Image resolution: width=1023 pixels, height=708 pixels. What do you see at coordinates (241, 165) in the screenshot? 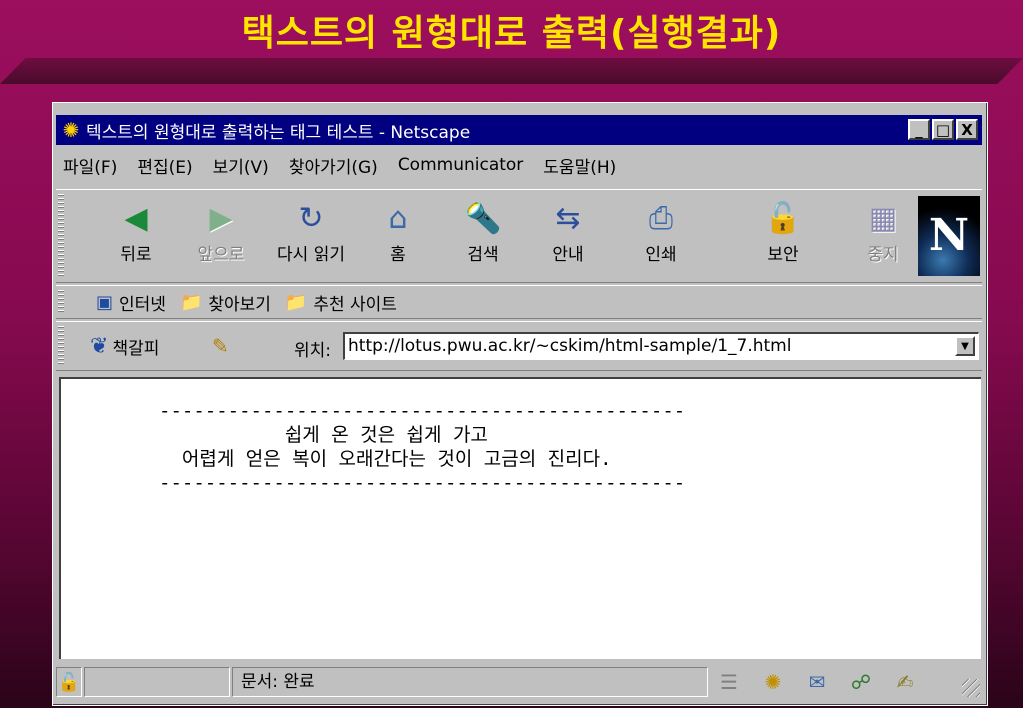
I see `menu-view: 보기(V)` at bounding box center [241, 165].